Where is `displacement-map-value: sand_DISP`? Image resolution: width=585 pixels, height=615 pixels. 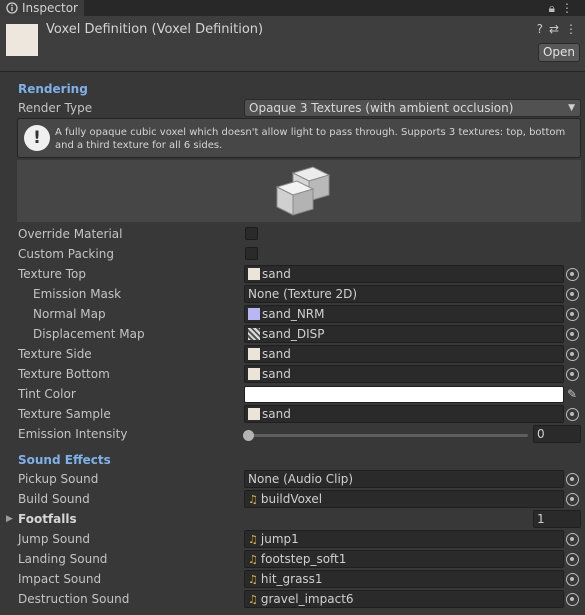
displacement-map-value: sand_DISP is located at coordinates (293, 334).